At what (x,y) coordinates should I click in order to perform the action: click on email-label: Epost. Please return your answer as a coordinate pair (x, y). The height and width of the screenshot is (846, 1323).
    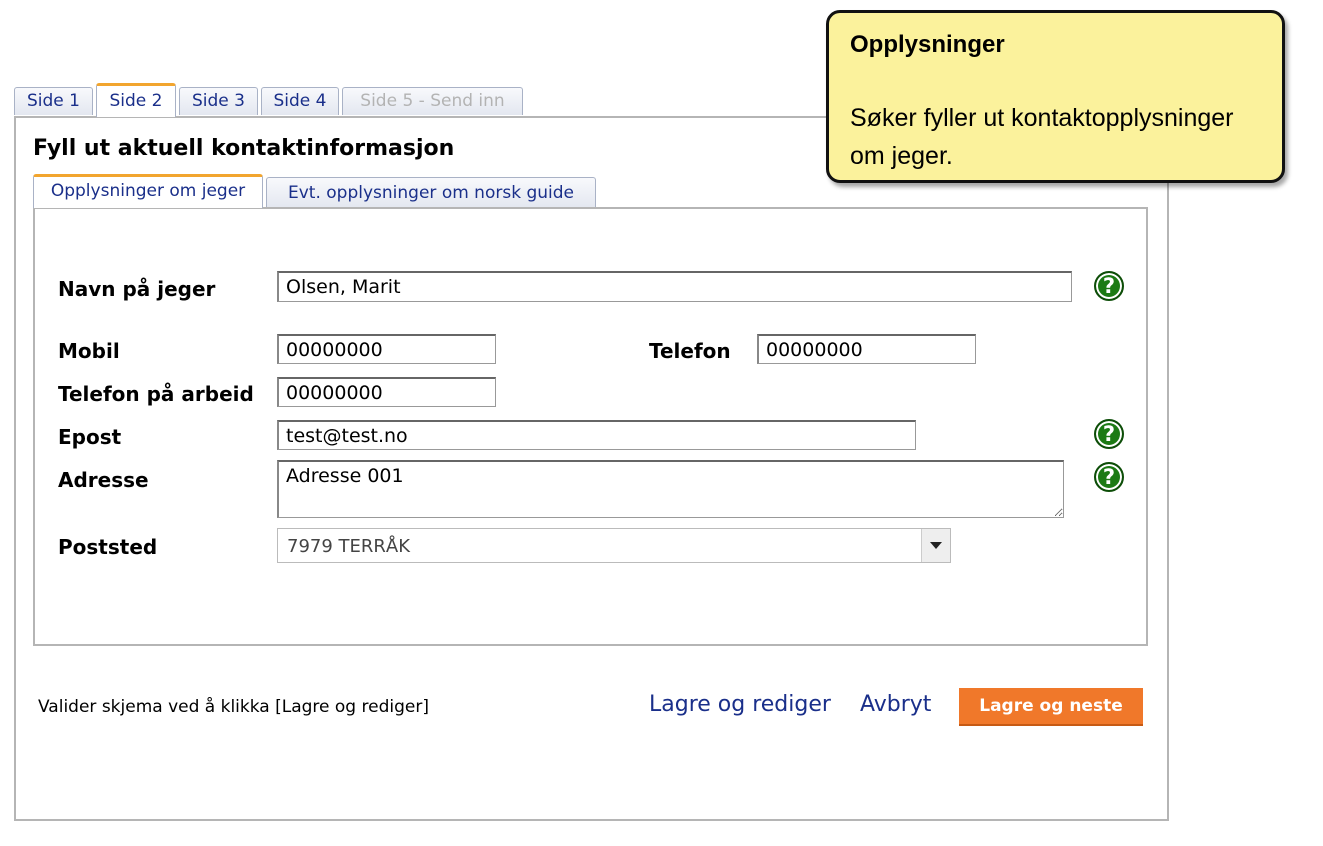
    Looking at the image, I should click on (90, 437).